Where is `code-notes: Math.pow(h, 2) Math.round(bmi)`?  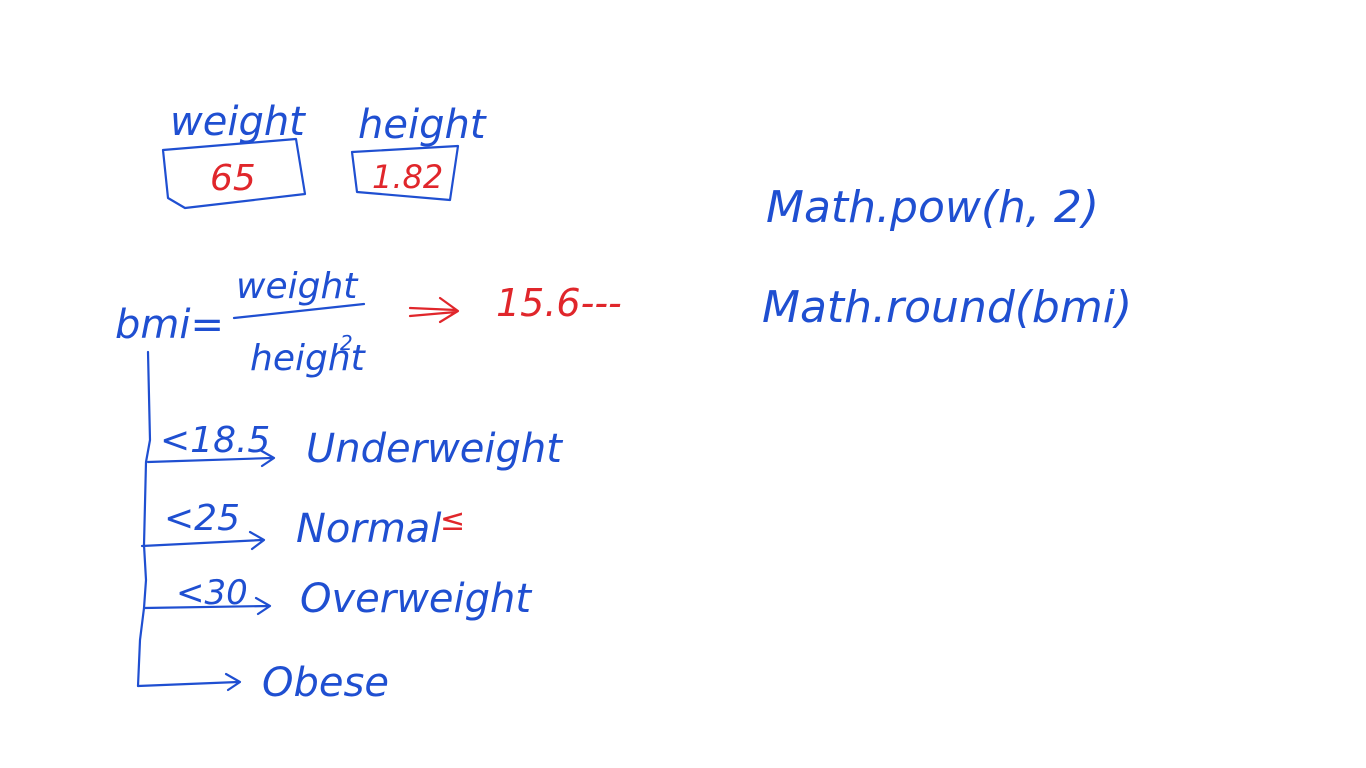 code-notes: Math.pow(h, 2) Math.round(bmi) is located at coordinates (947, 257).